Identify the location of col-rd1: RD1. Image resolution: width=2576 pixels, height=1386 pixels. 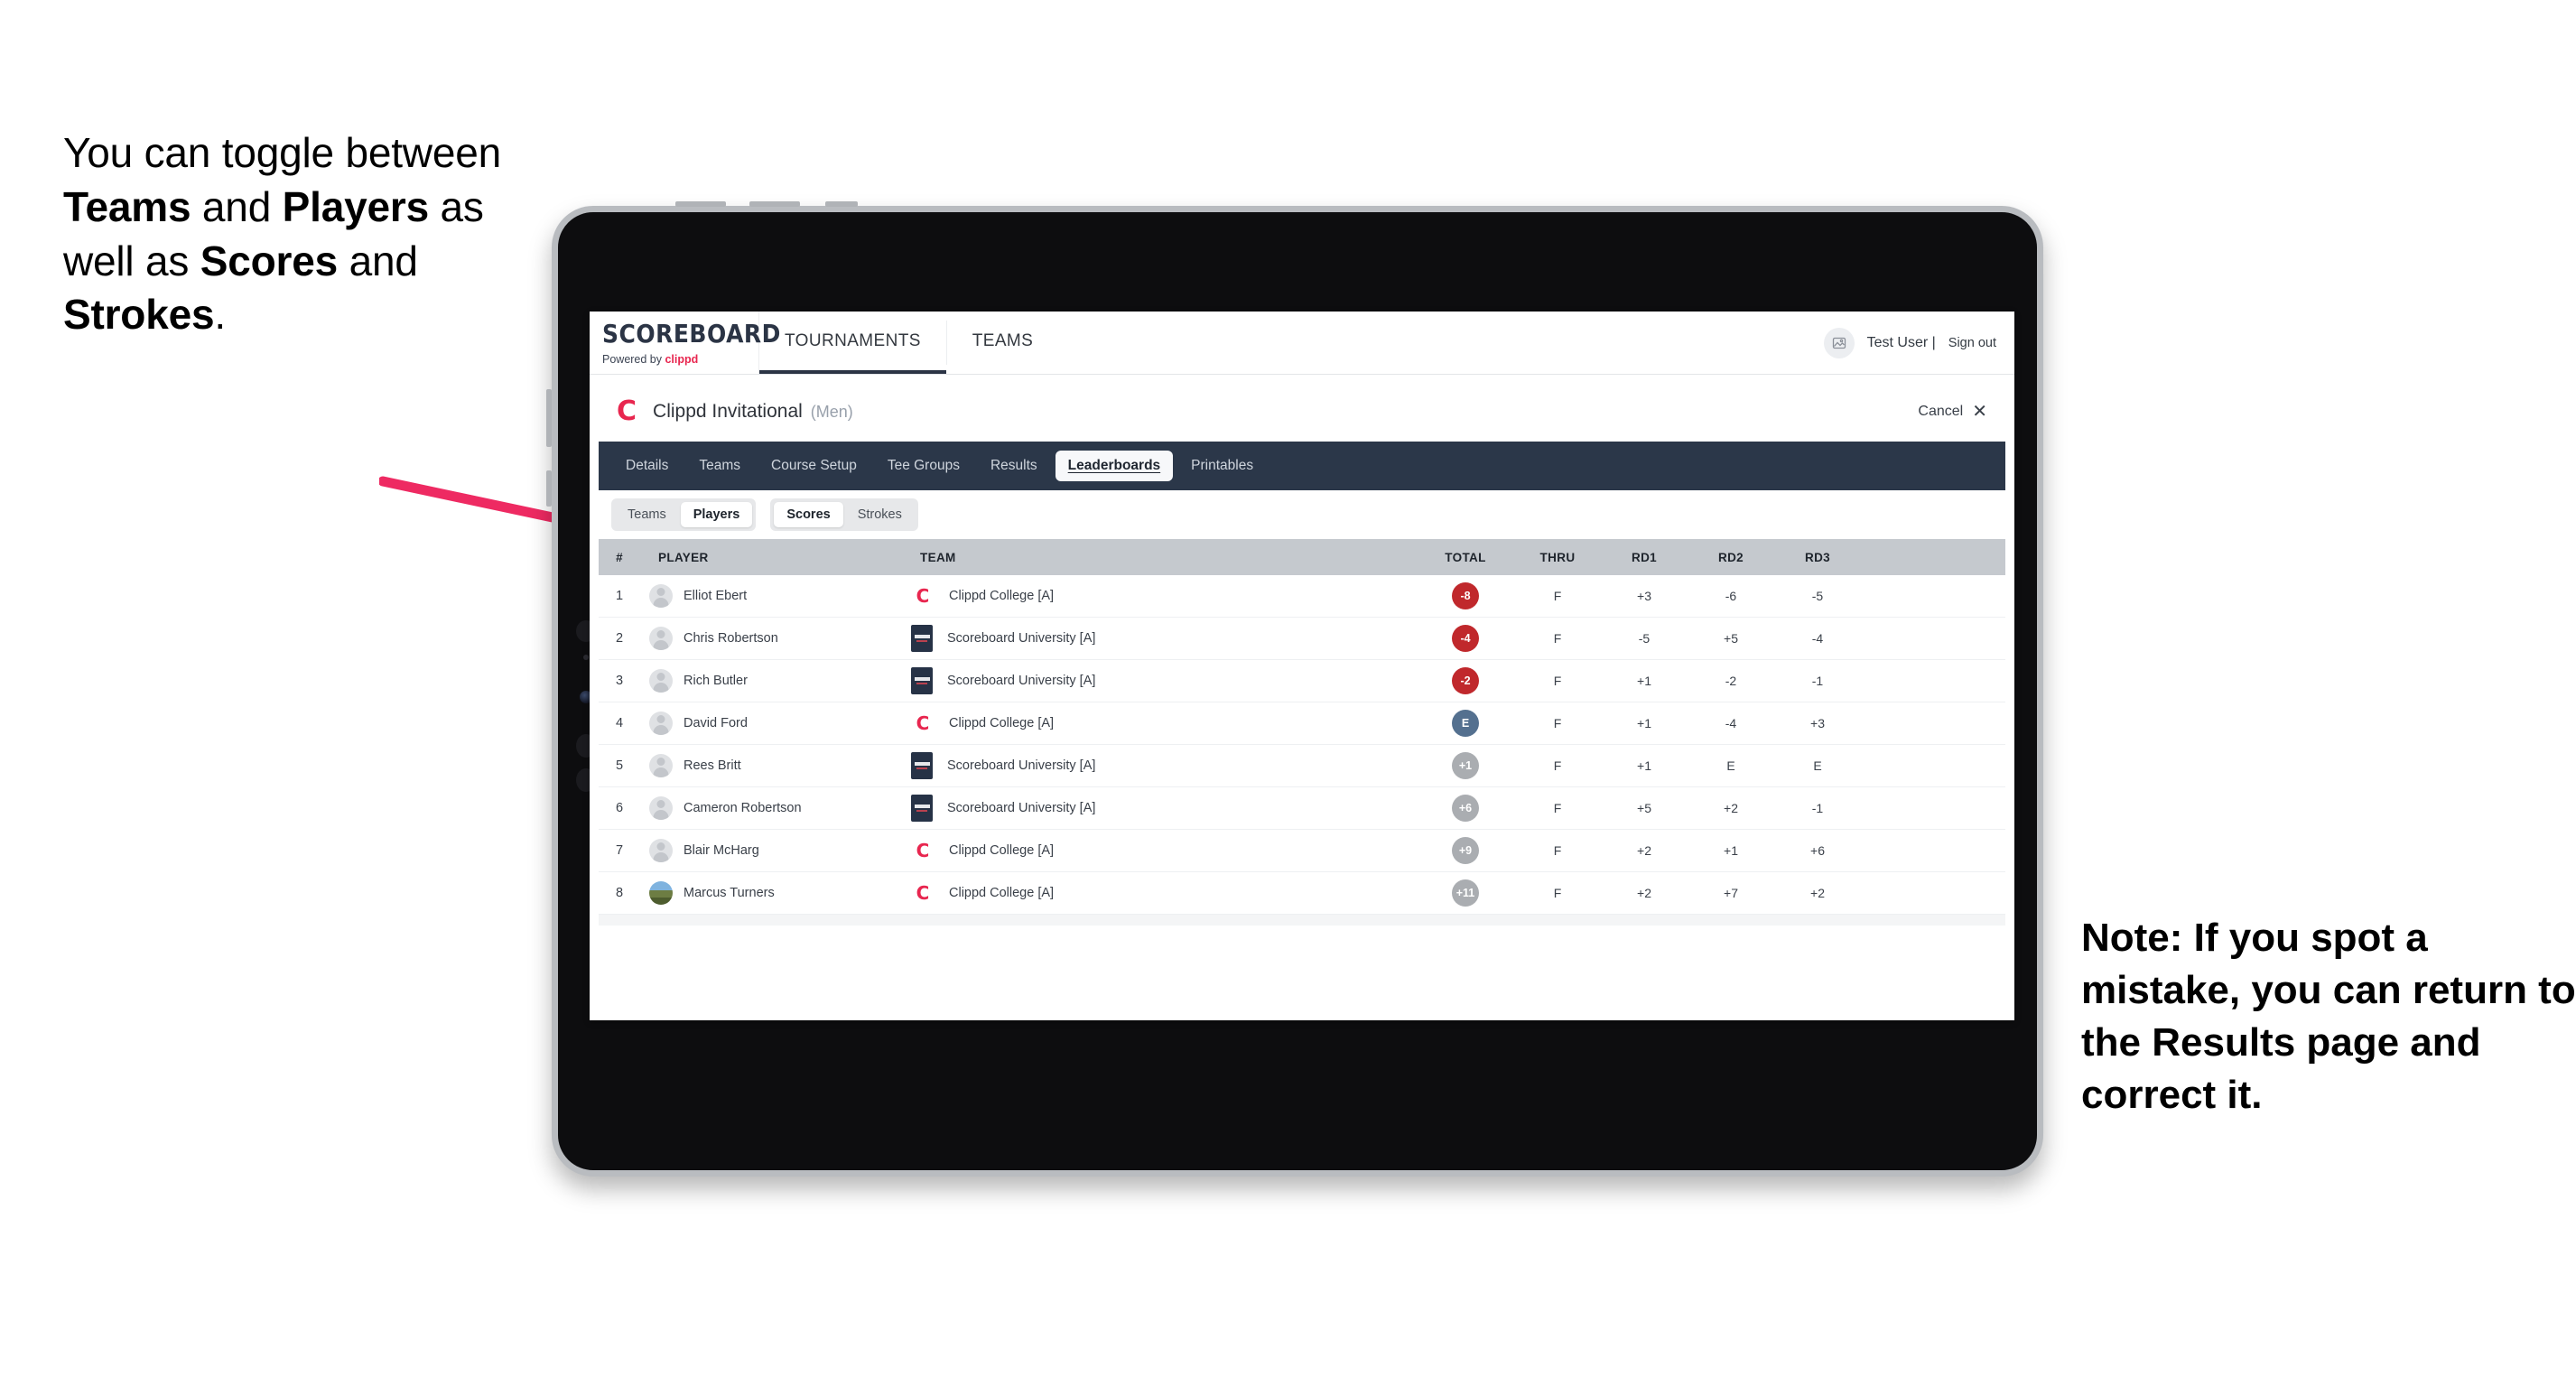
(1644, 557).